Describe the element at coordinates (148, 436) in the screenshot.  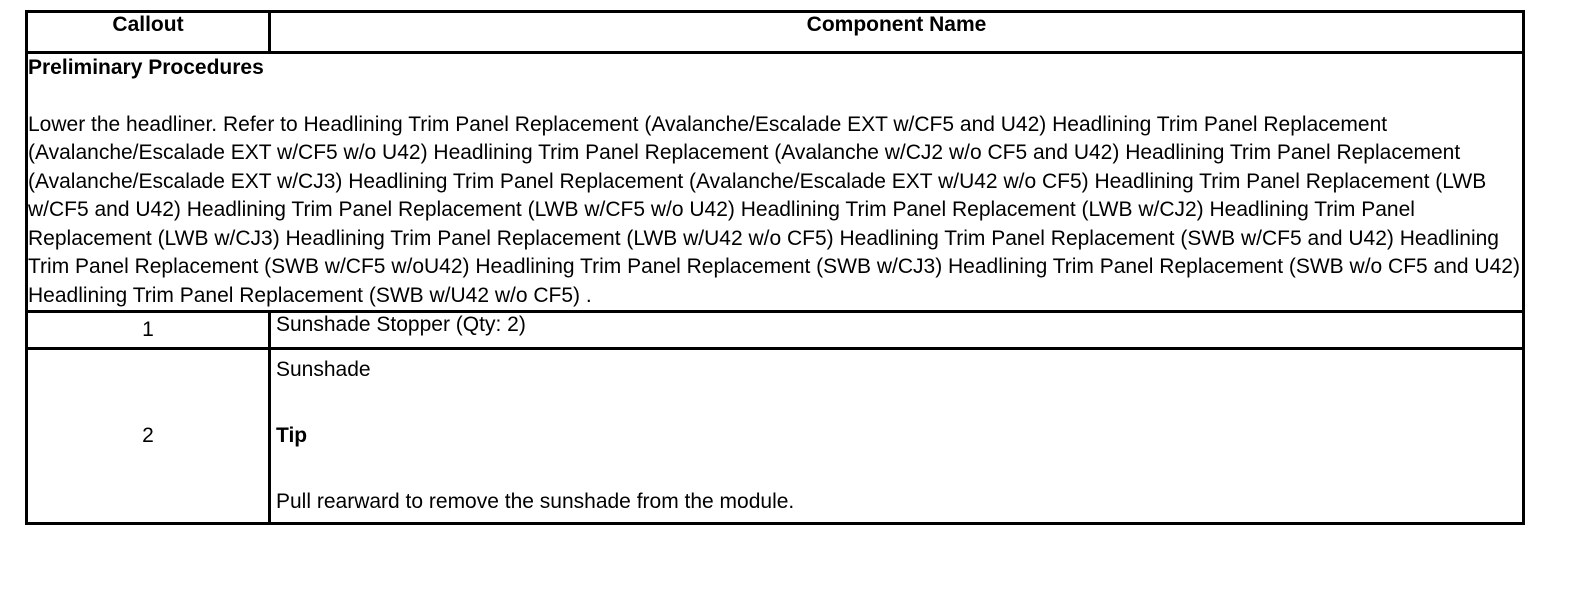
I see `callout-cell: 2` at that location.